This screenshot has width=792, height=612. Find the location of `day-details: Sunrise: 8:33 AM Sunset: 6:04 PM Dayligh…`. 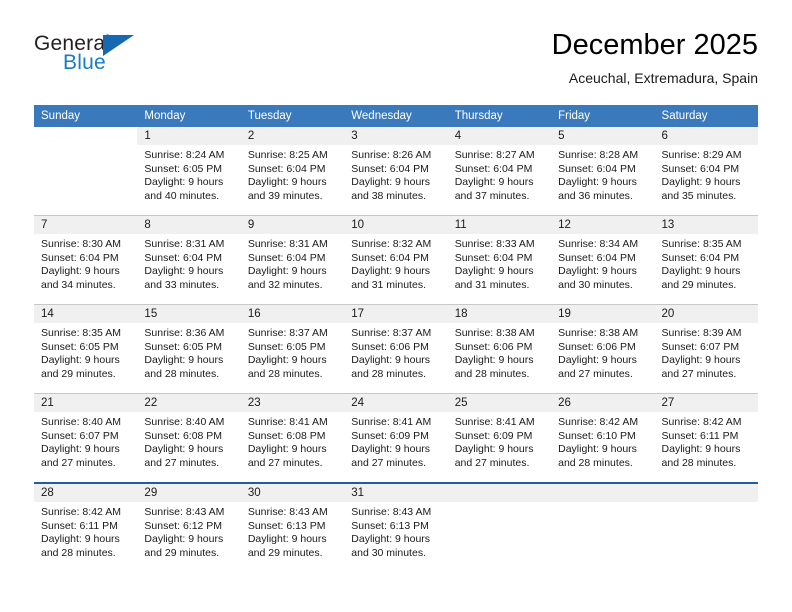

day-details: Sunrise: 8:33 AM Sunset: 6:04 PM Dayligh… is located at coordinates (499, 263).